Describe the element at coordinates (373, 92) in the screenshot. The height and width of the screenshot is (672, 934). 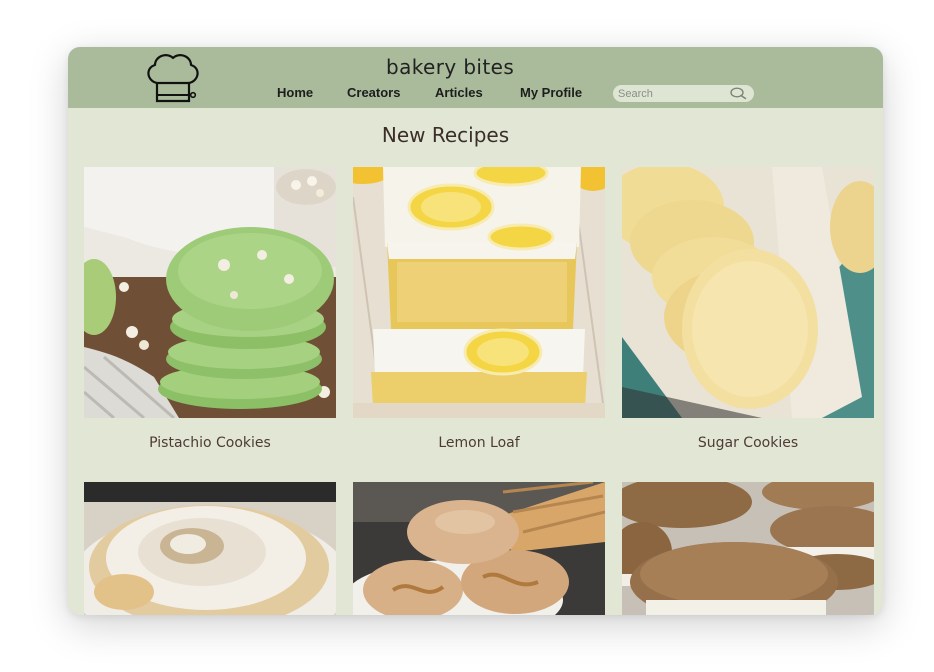
I see `nav-creators: Creators` at that location.